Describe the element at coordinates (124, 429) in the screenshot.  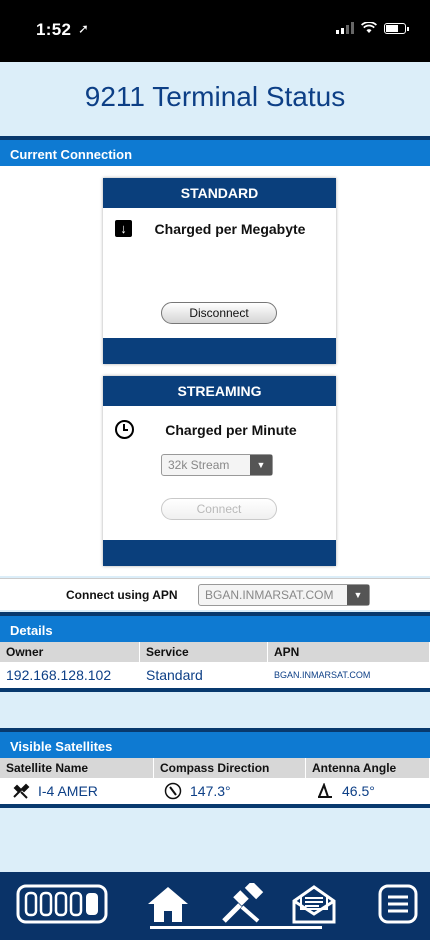
I see `clock-icon` at that location.